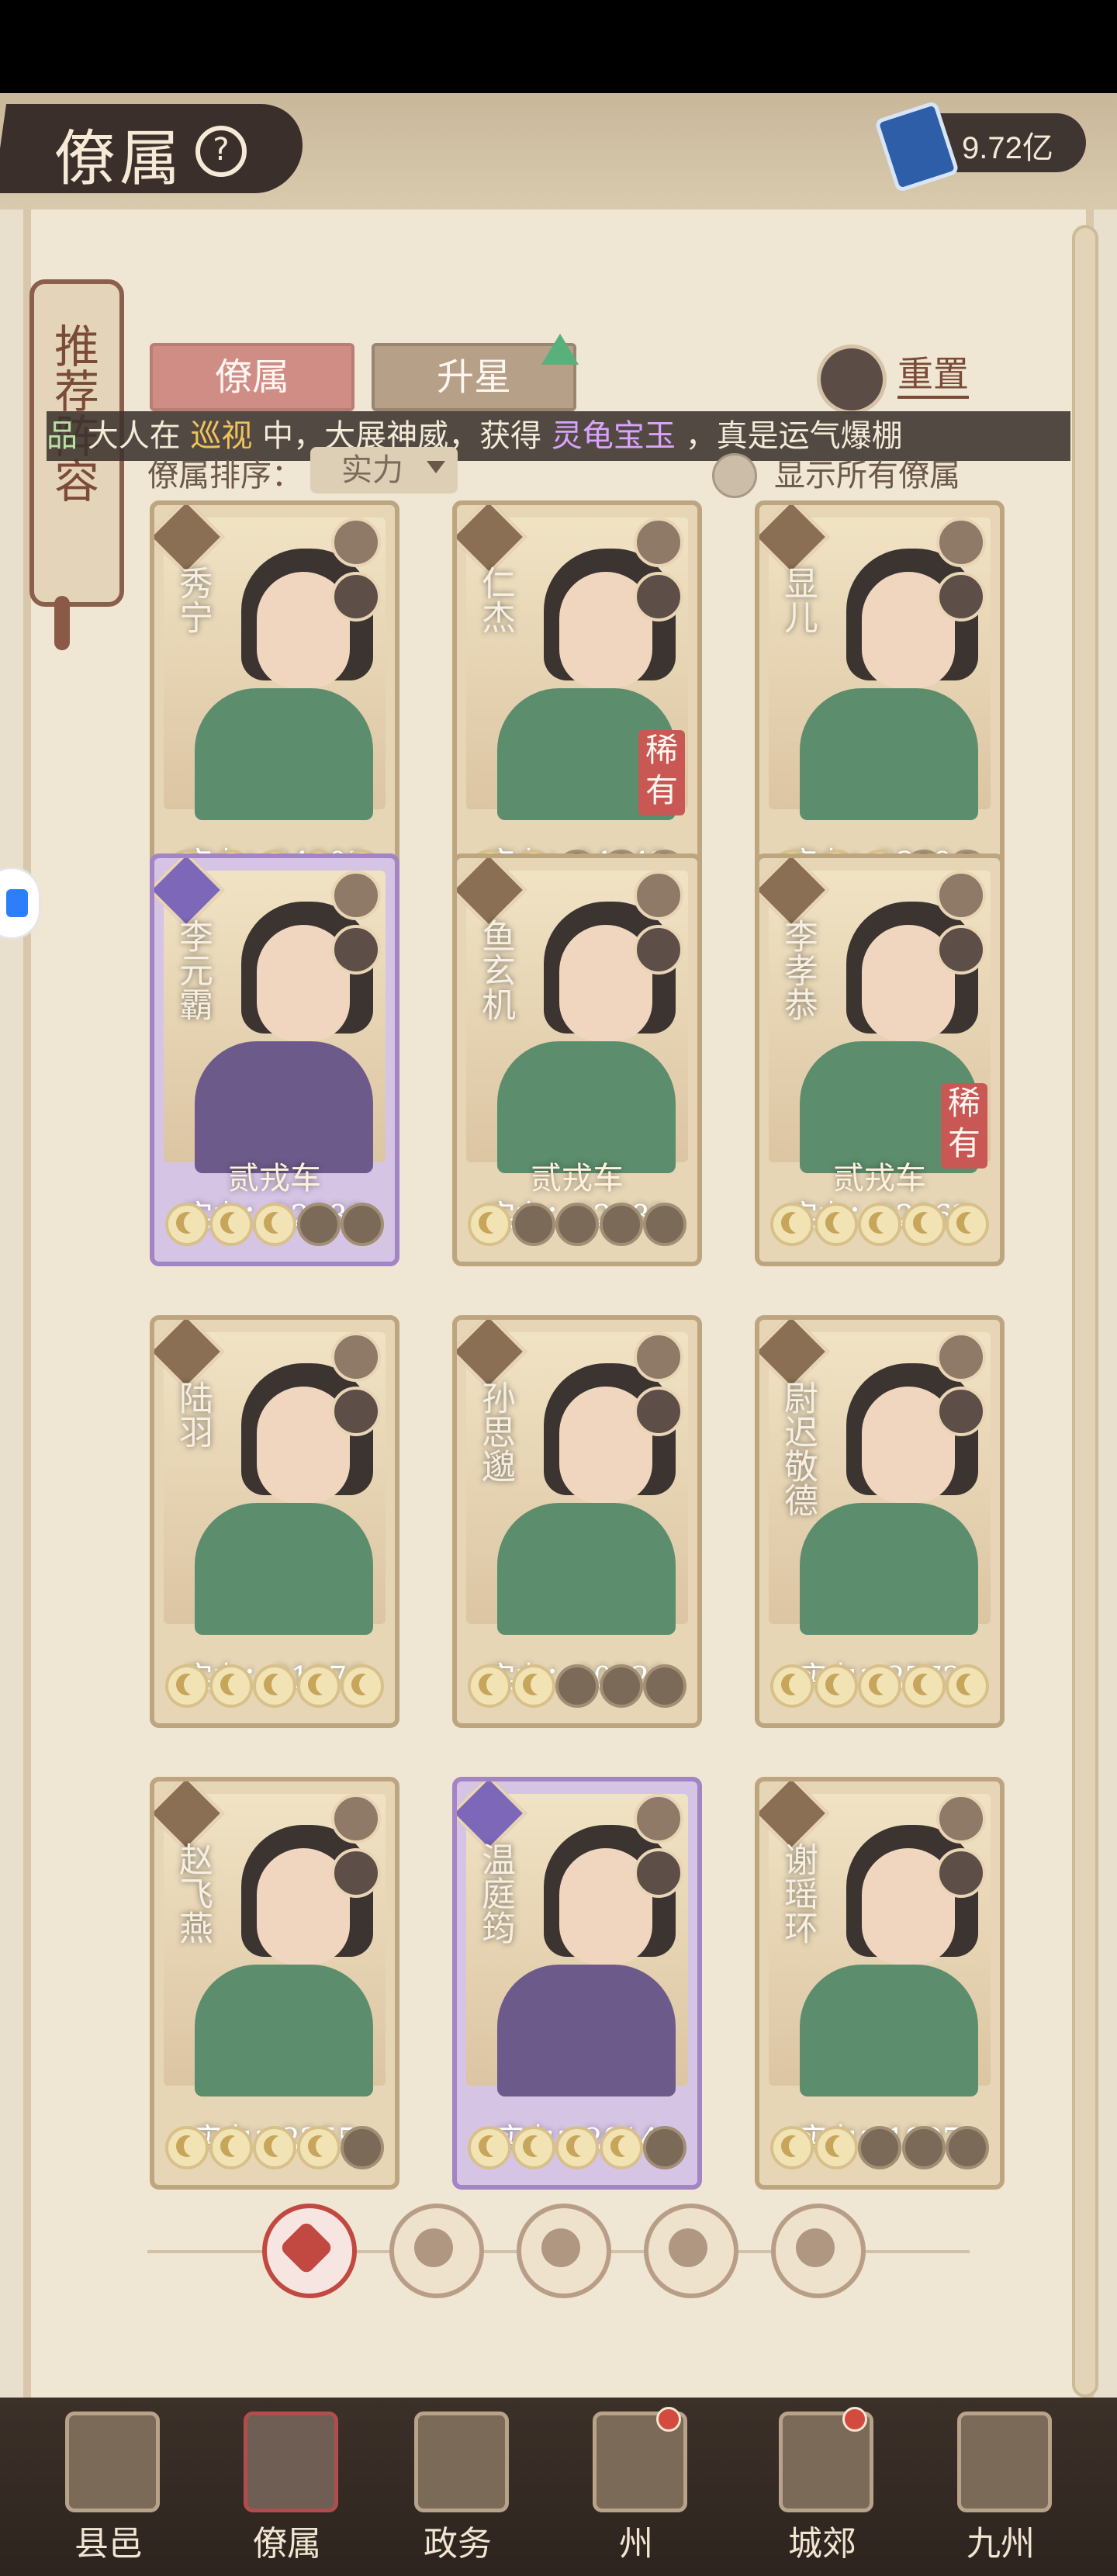  What do you see at coordinates (636, 2487) in the screenshot?
I see `bottom-nav-item: 州` at bounding box center [636, 2487].